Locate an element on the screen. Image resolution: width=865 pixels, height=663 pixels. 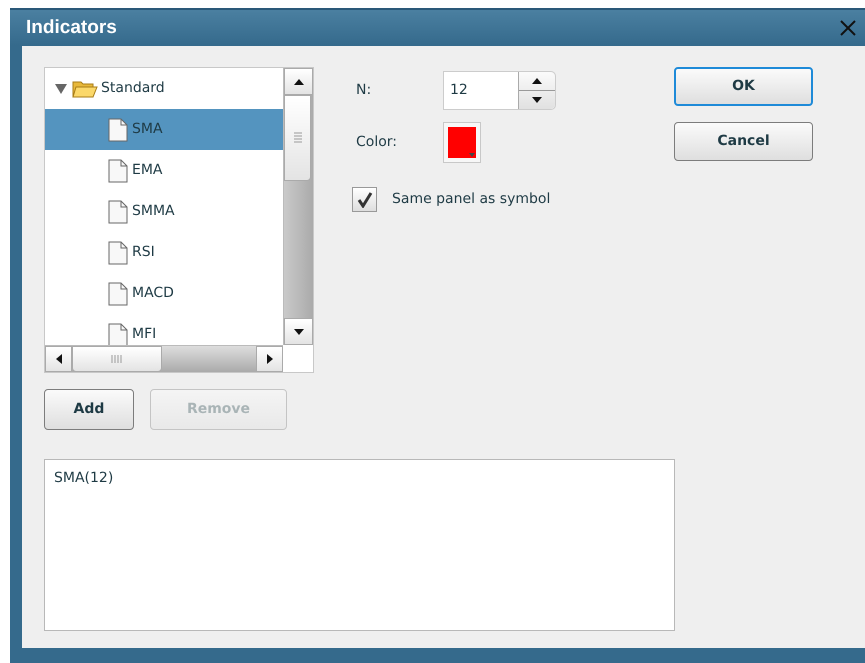
checkmark-icon is located at coordinates (364, 200).